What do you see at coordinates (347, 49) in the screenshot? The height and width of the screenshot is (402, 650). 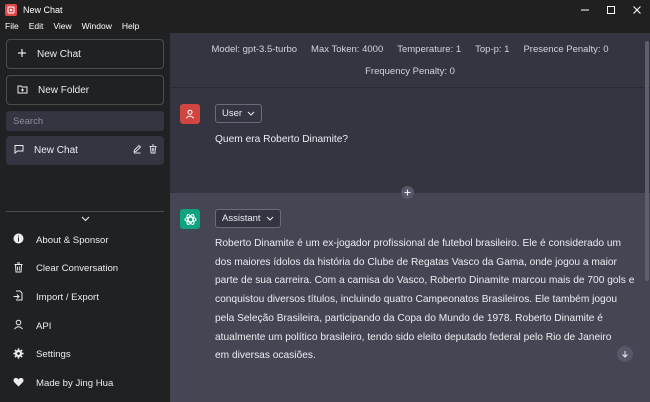 I see `max-token-label: Max Token: 4000` at bounding box center [347, 49].